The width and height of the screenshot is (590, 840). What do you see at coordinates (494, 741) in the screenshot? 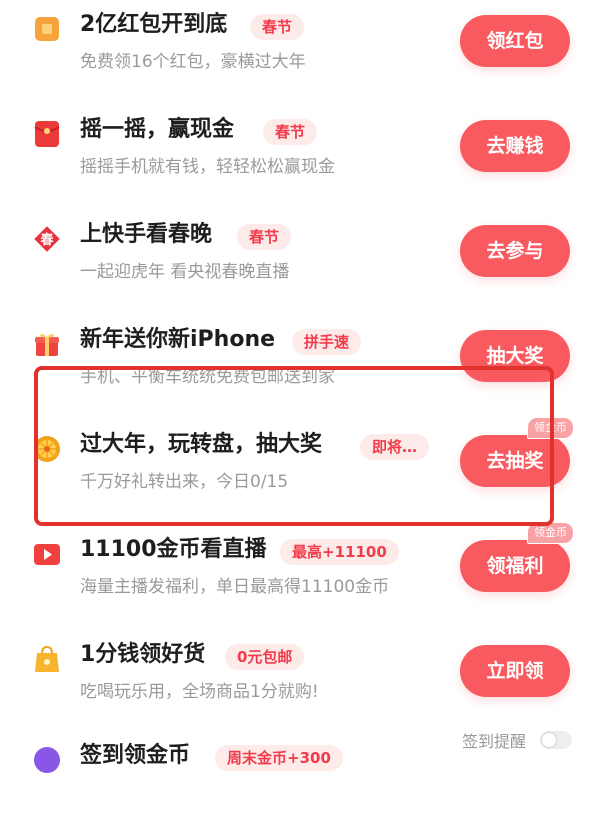
I see `checkin-reminder-label: 签到提醒` at bounding box center [494, 741].